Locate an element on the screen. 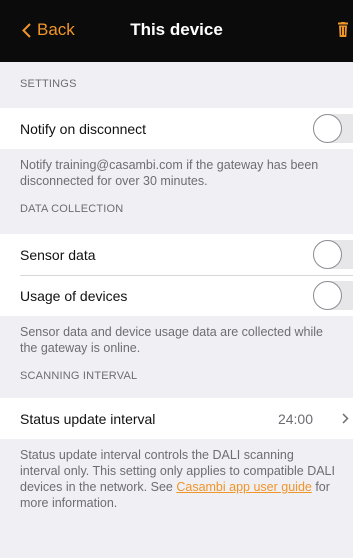  sensor-data-label: Sensor data is located at coordinates (58, 254).